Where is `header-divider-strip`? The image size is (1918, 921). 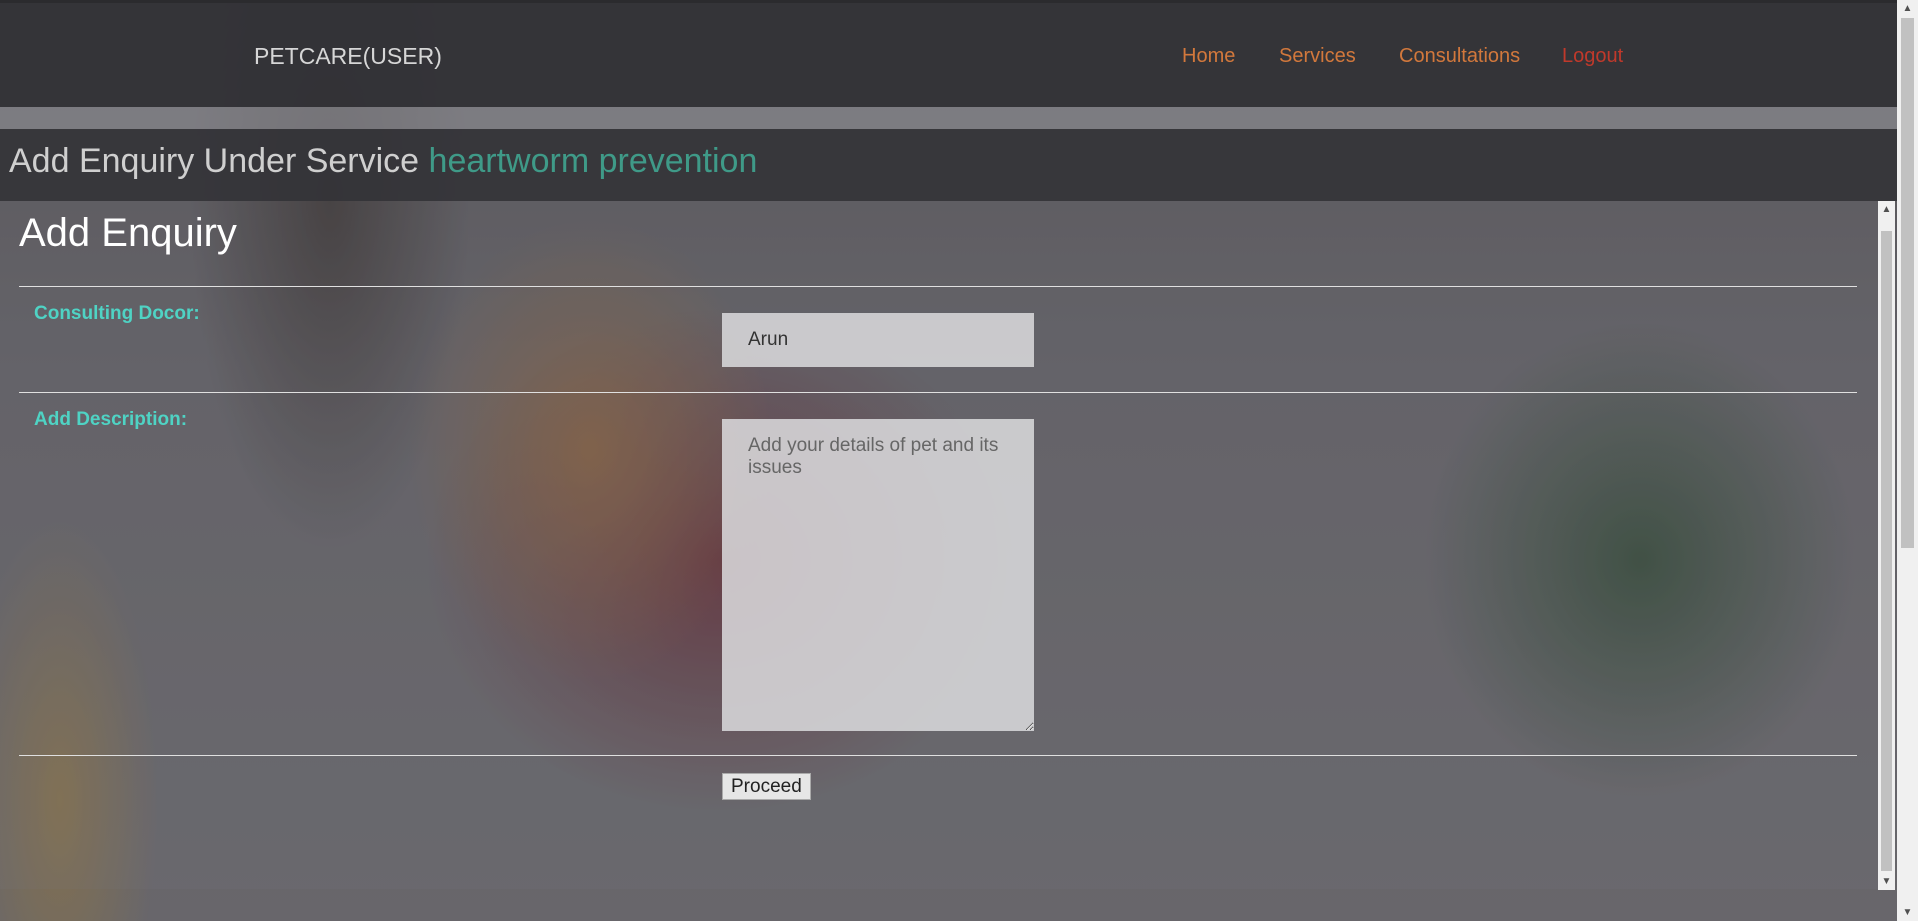 header-divider-strip is located at coordinates (948, 118).